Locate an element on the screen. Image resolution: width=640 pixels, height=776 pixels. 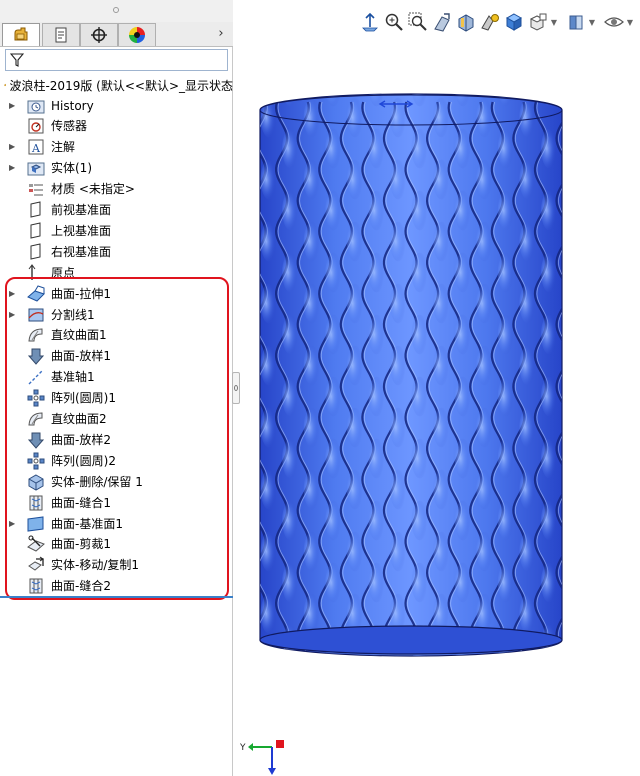
tree-item: 曲面-放样2 is located at coordinates (115, 439).